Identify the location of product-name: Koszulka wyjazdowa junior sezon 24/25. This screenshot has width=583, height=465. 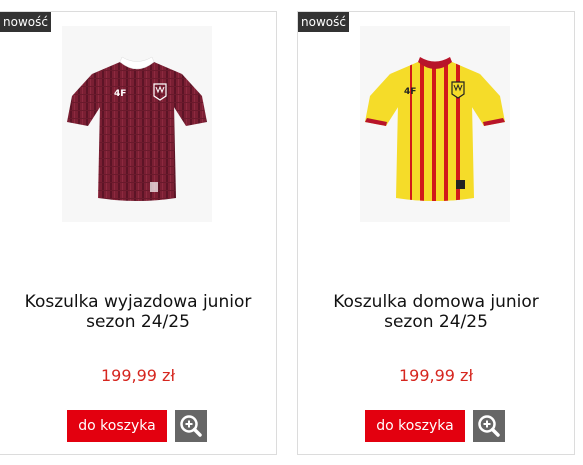
(138, 312).